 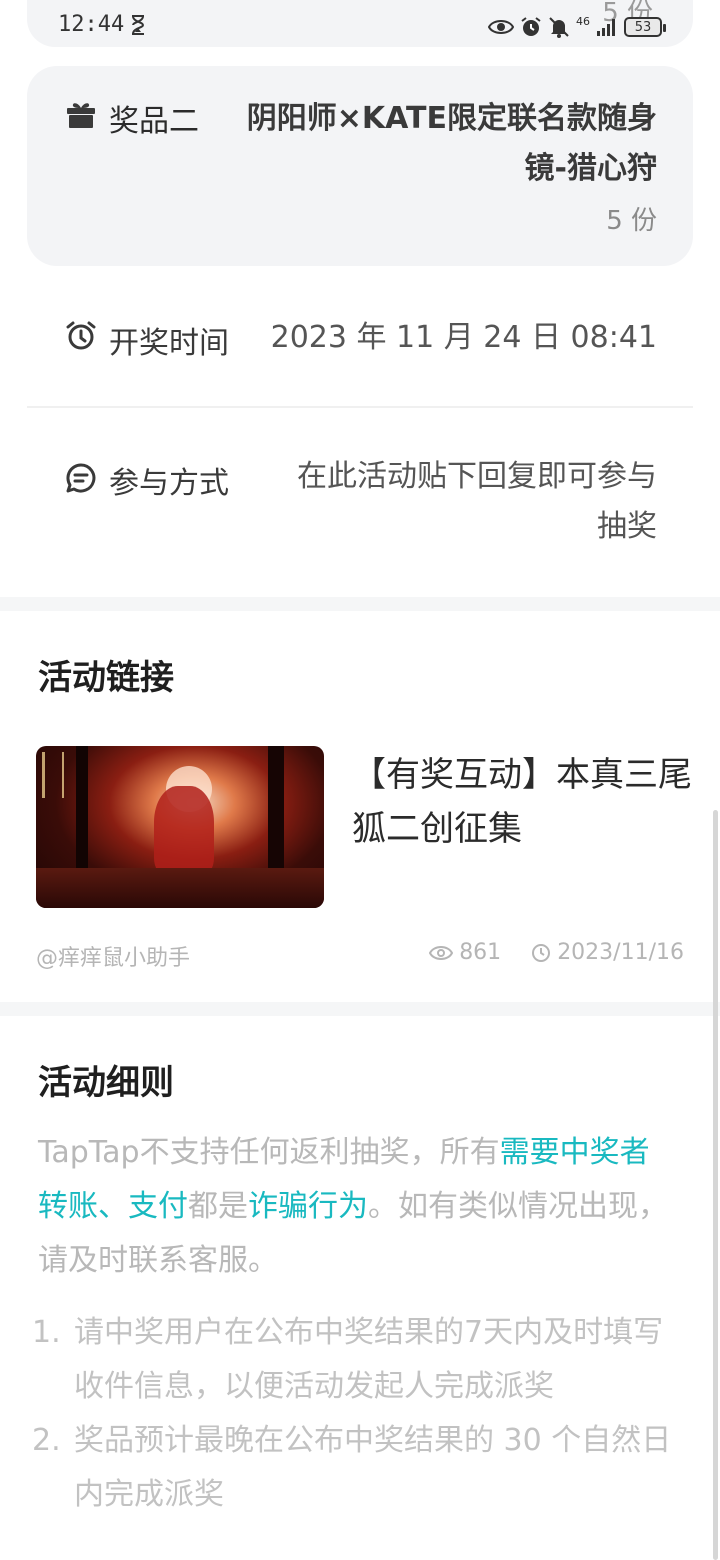 What do you see at coordinates (373, 1467) in the screenshot?
I see `rules-item-text: 奖品预计最晚在公布中奖结果的 30 个自然日内完成派奖` at bounding box center [373, 1467].